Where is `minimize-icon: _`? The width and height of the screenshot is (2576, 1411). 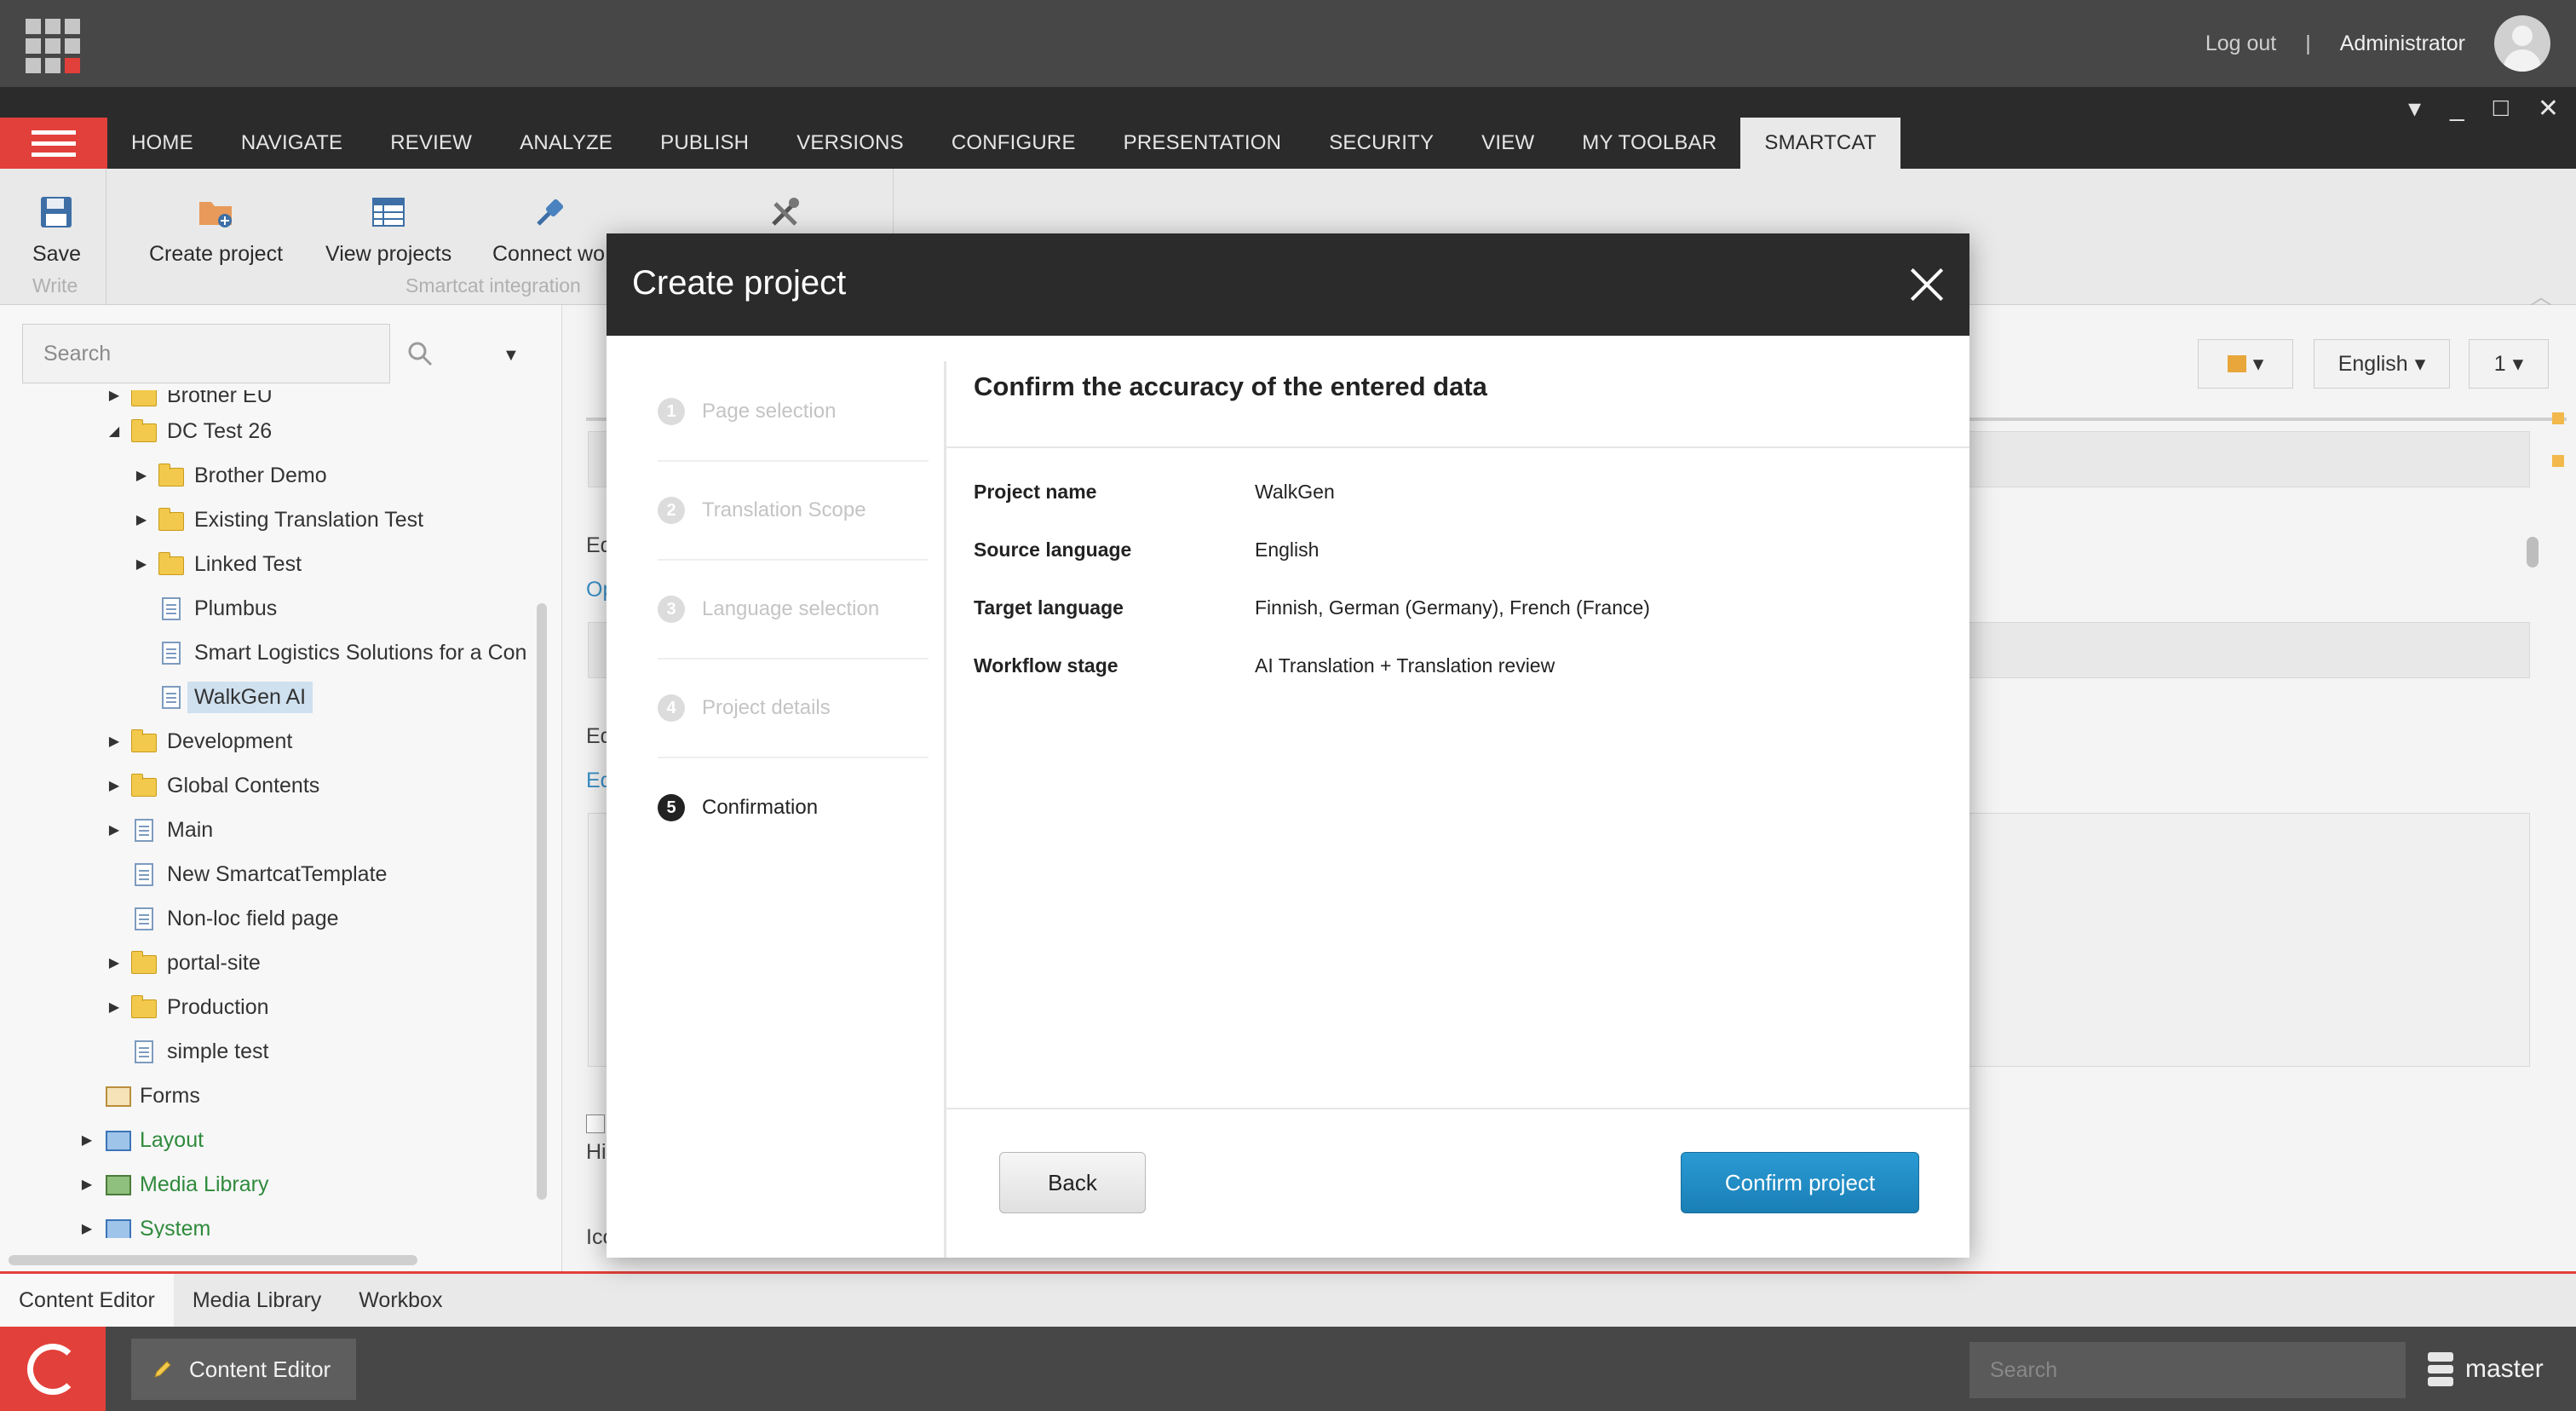
minimize-icon: _ is located at coordinates (2457, 109).